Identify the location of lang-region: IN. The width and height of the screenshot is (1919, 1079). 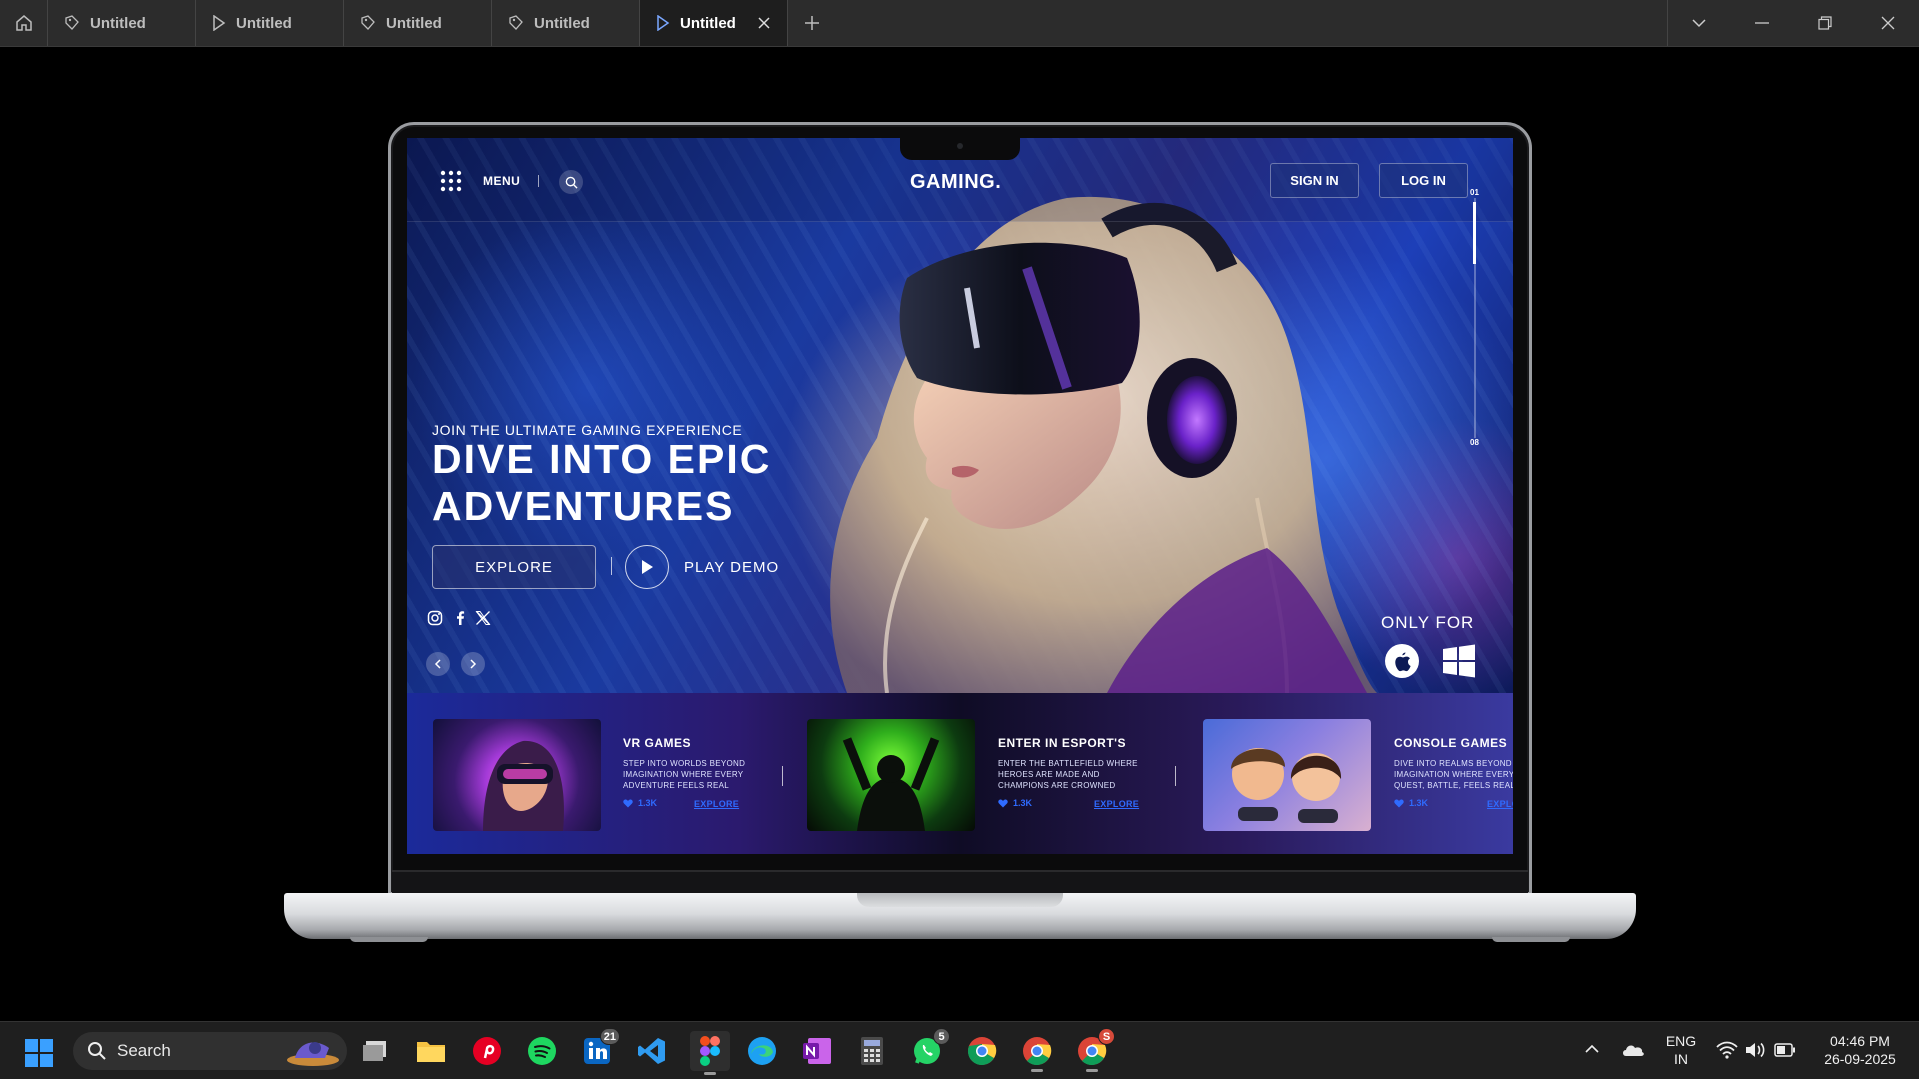
(1681, 1059).